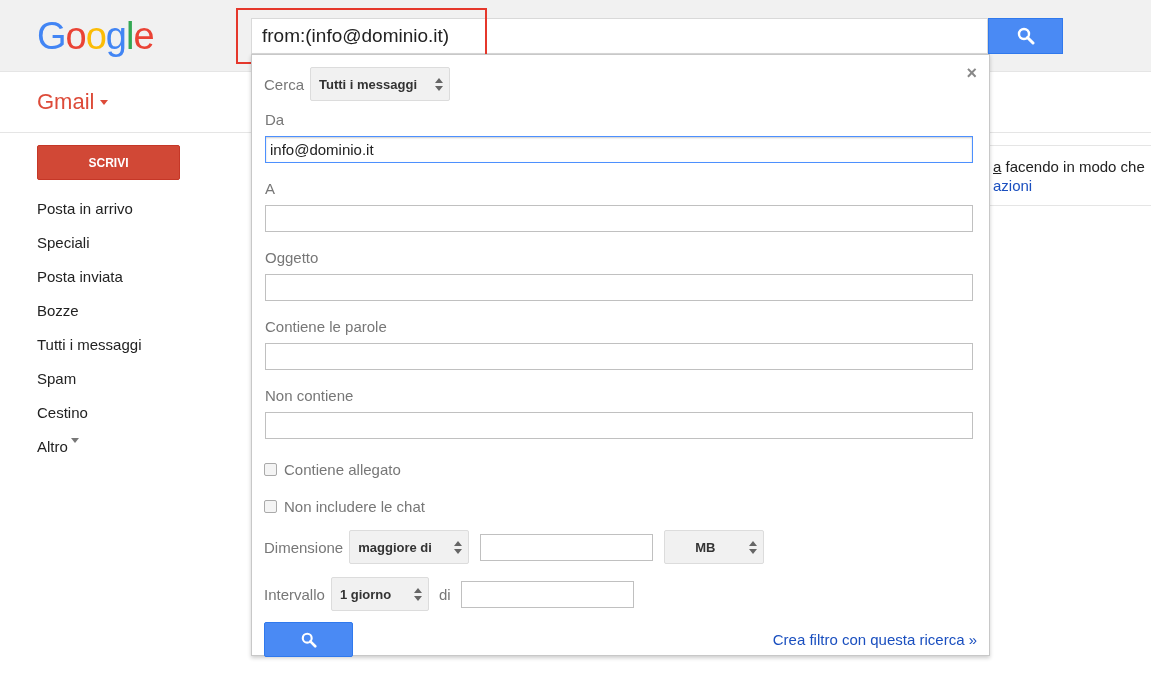 Image resolution: width=1151 pixels, height=688 pixels. Describe the element at coordinates (80, 283) in the screenshot. I see `nav-item: Posta inviata` at that location.